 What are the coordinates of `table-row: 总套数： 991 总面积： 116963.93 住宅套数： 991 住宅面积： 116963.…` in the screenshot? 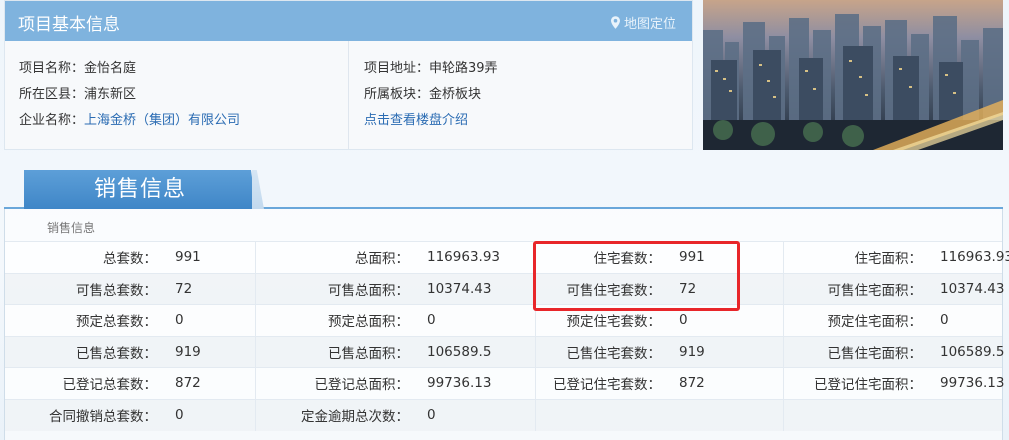 It's located at (507, 257).